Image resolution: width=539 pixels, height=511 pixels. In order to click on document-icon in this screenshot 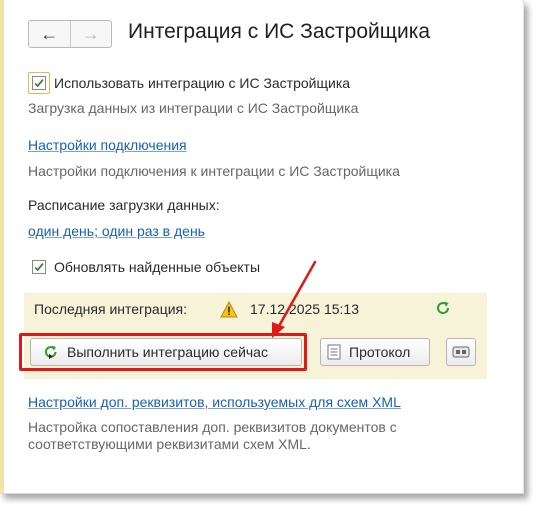, I will do `click(334, 352)`.